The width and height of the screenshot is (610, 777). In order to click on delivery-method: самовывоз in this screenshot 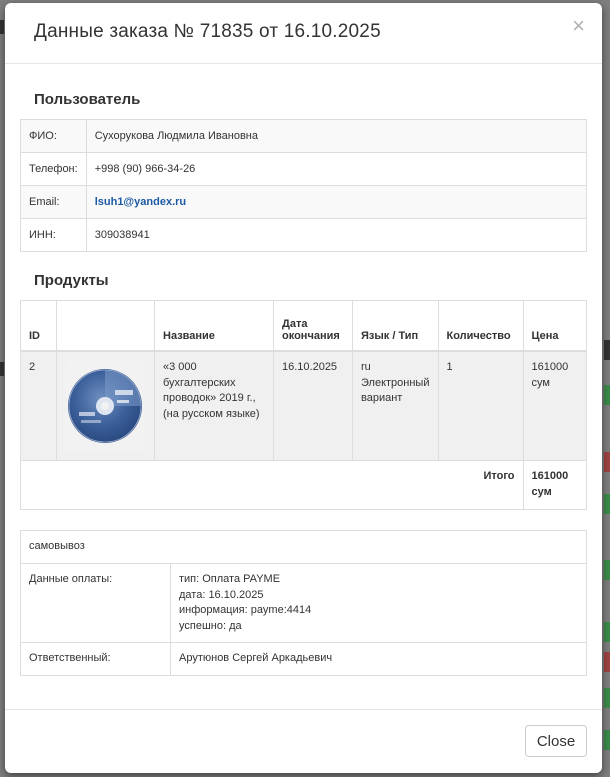, I will do `click(303, 547)`.